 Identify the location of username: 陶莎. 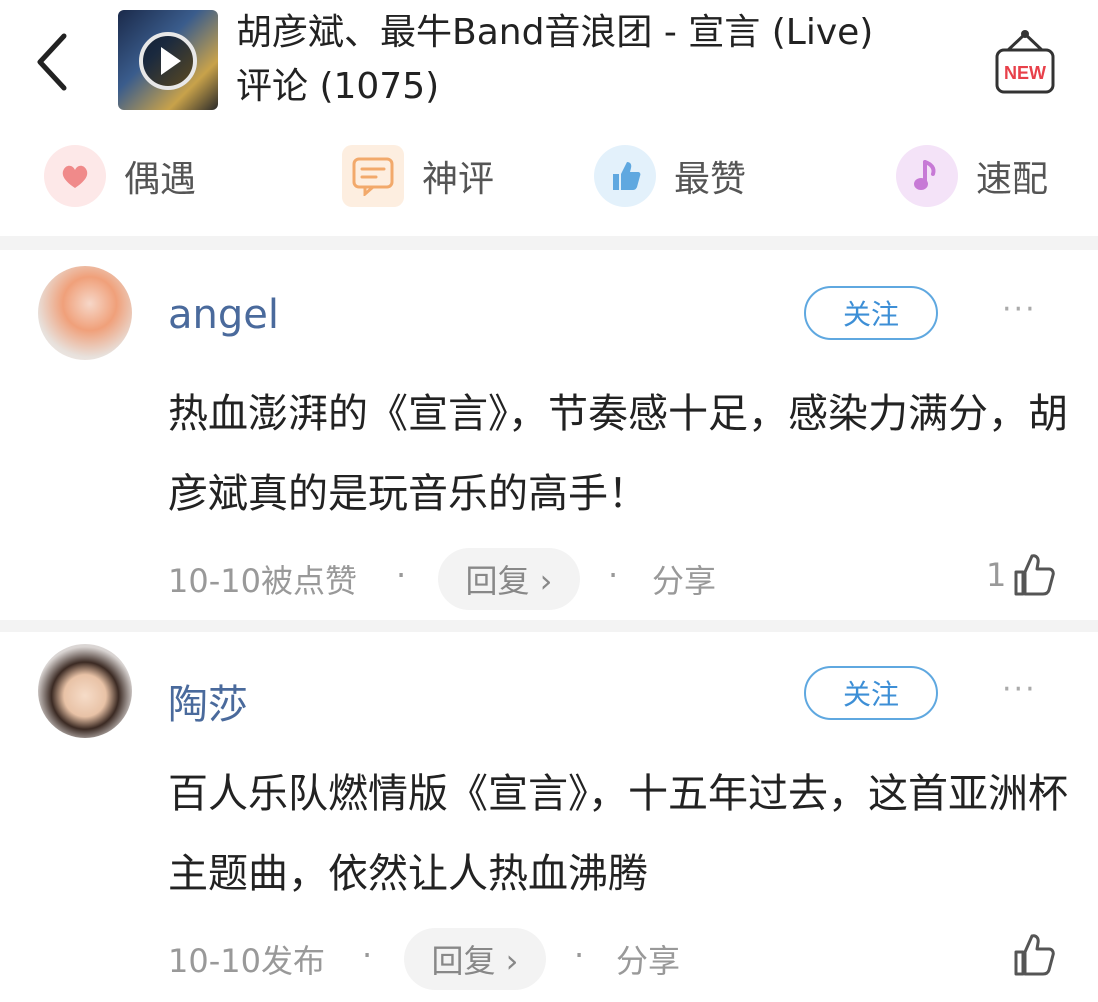
(208, 701).